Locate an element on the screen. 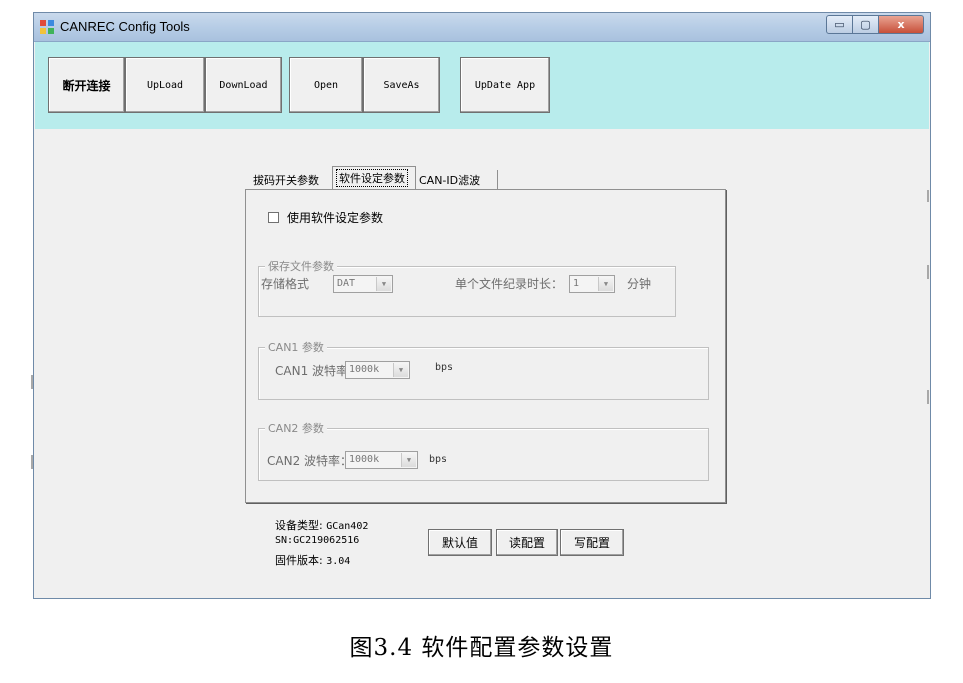 This screenshot has height=683, width=963. upload-button: UpLoad is located at coordinates (165, 85).